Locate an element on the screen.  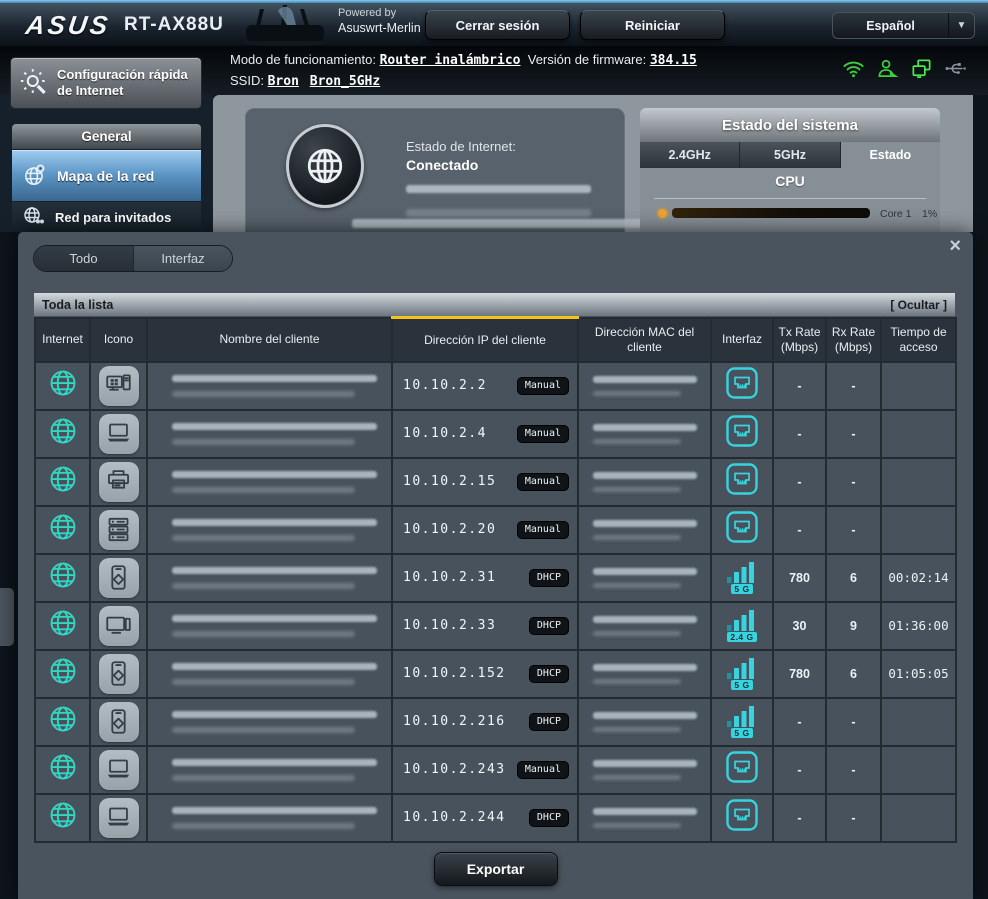
access-time: 00:02:14 is located at coordinates (918, 577).